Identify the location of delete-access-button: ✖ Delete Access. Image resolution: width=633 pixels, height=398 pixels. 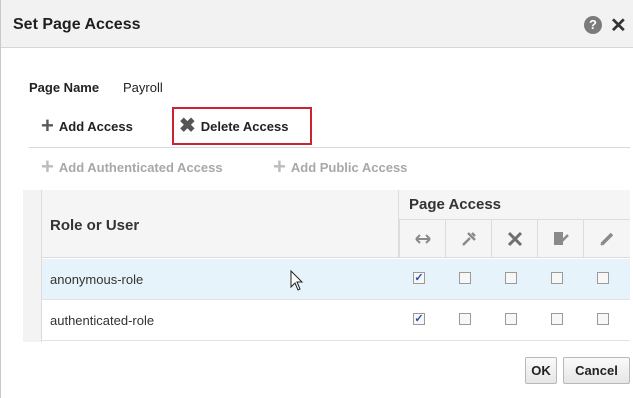
(242, 126).